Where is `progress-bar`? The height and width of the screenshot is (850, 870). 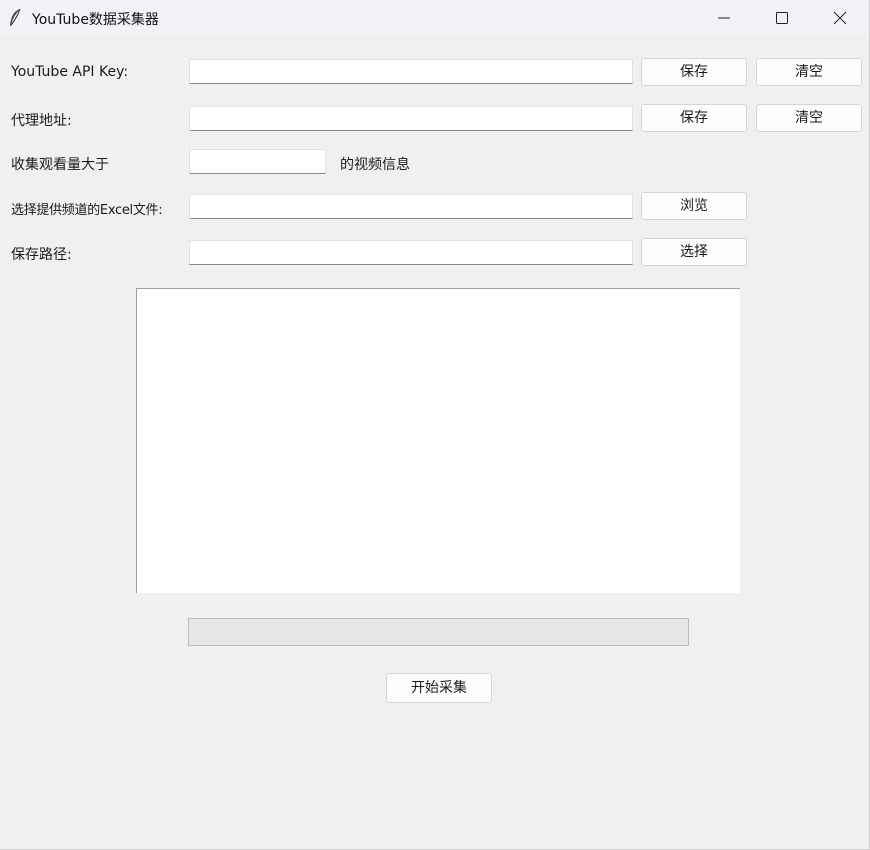 progress-bar is located at coordinates (438, 632).